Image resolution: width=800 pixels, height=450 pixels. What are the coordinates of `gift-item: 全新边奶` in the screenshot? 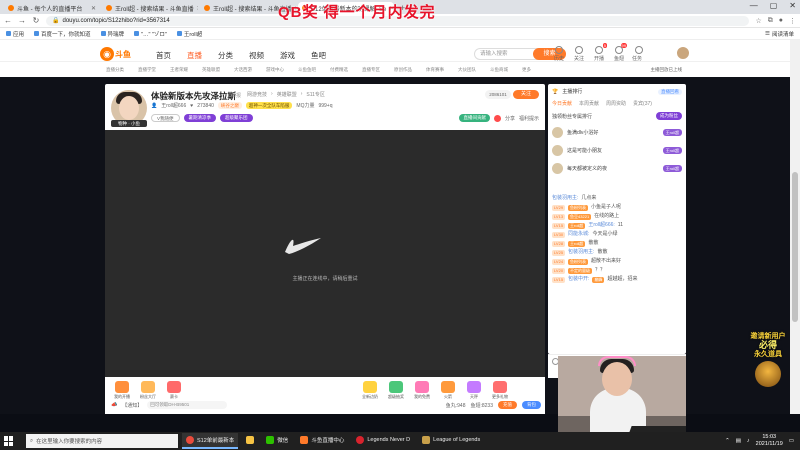 It's located at (370, 390).